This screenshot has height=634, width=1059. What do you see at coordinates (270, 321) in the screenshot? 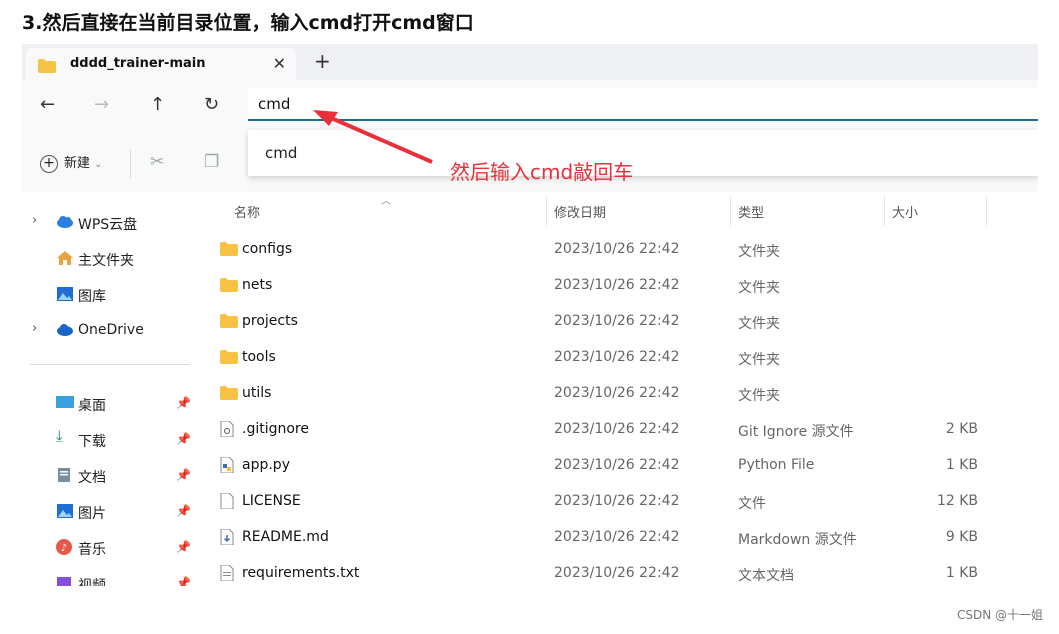
I see `file-name: projects` at bounding box center [270, 321].